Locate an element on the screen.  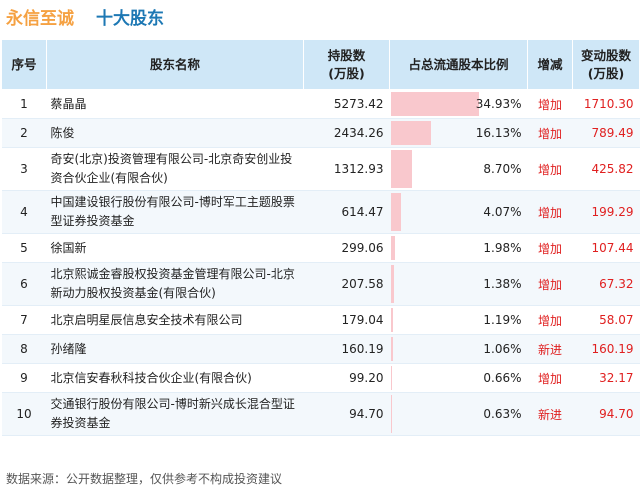
ratio-text: 1.98% is located at coordinates (502, 248).